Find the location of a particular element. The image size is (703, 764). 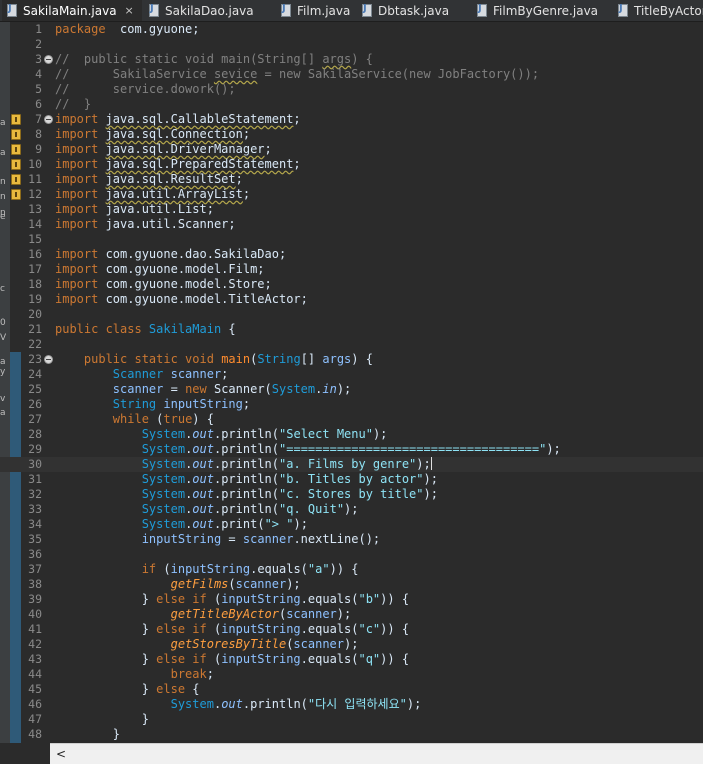

line-number: 34 is located at coordinates (35, 524).